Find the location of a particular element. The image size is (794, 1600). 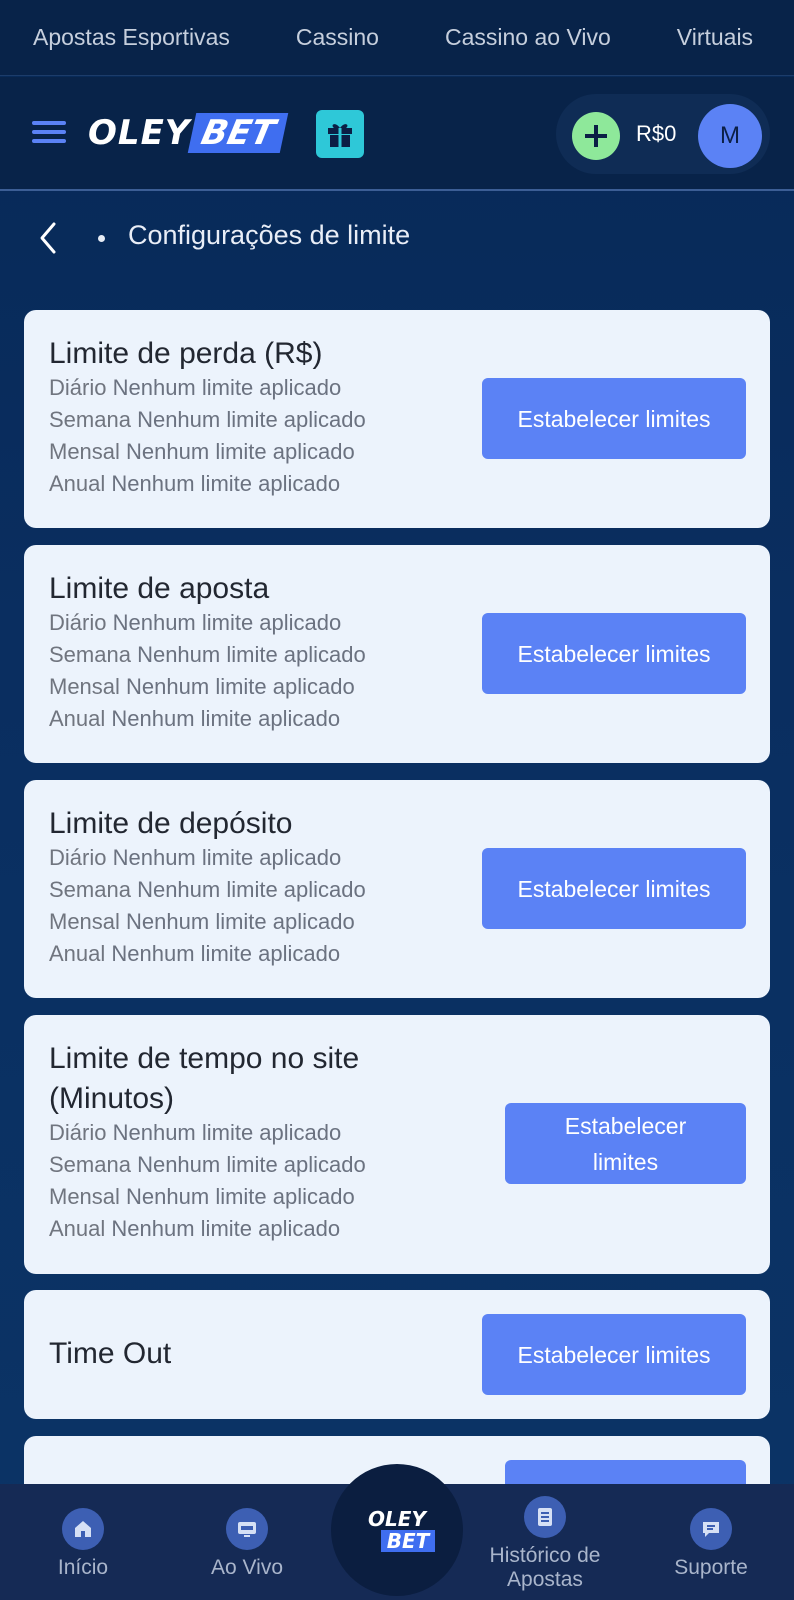

tab-apostas-esportivas: Apostas Esportivas is located at coordinates (131, 37).